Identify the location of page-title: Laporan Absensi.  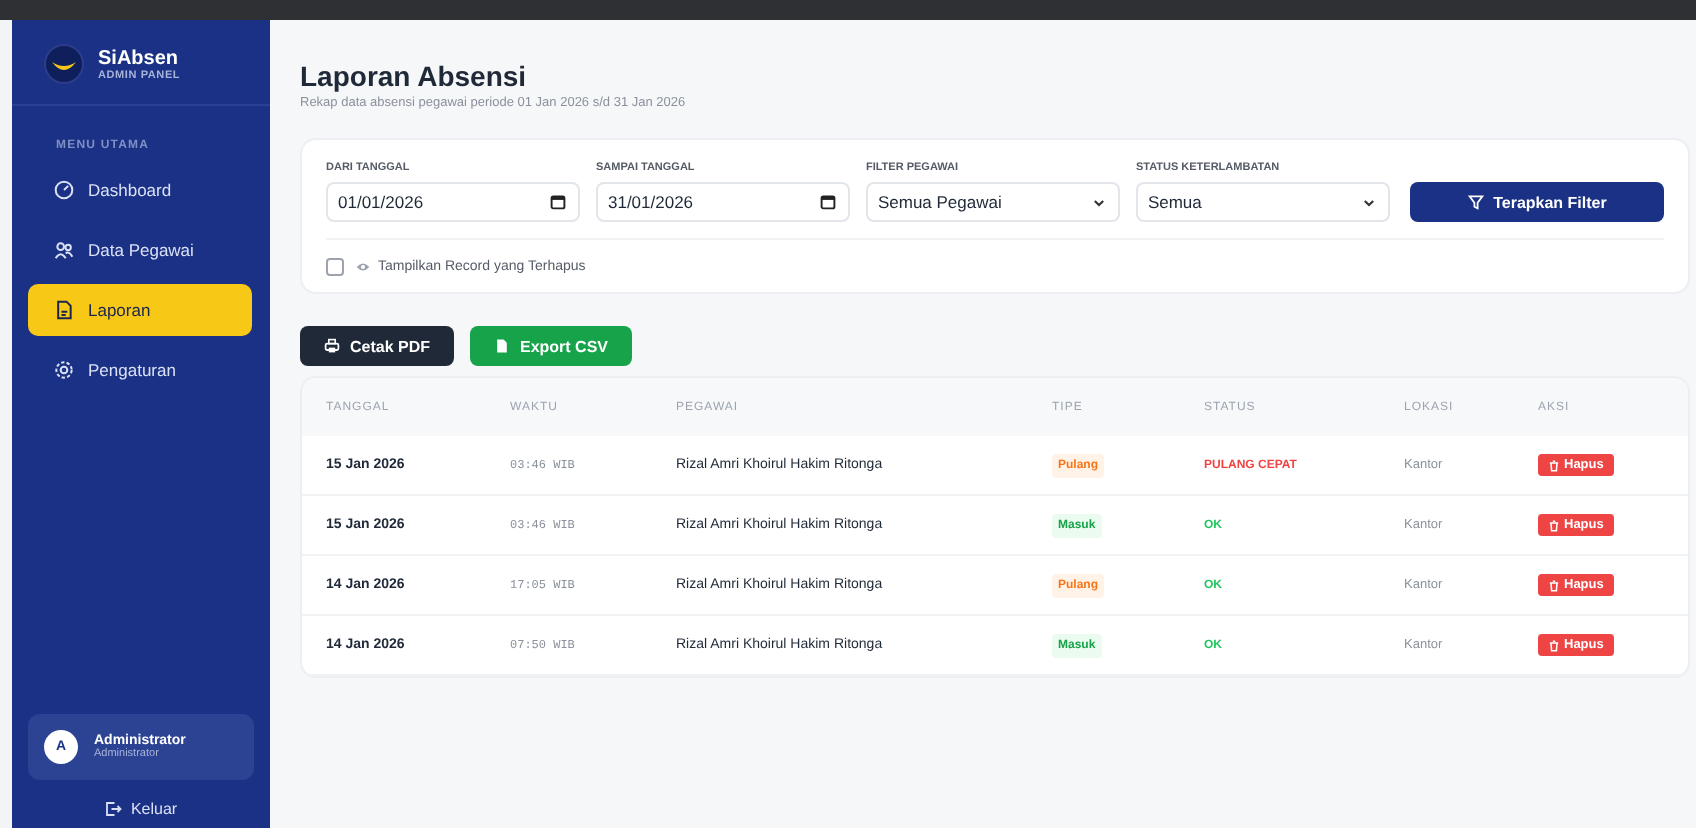
(414, 76).